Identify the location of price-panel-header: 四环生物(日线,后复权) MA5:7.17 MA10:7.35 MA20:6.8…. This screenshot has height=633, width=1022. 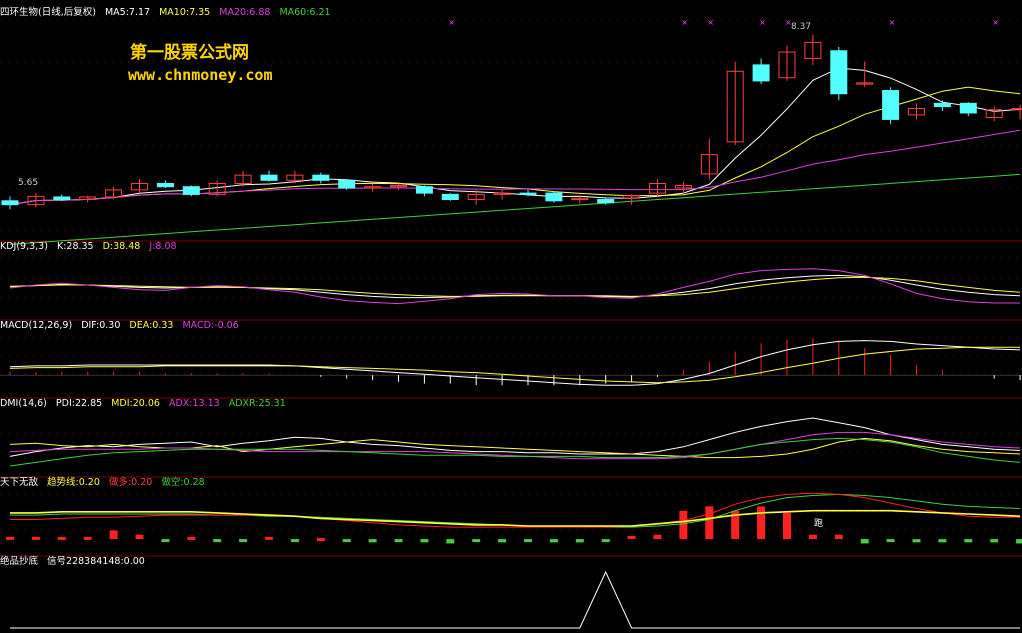
(168, 13).